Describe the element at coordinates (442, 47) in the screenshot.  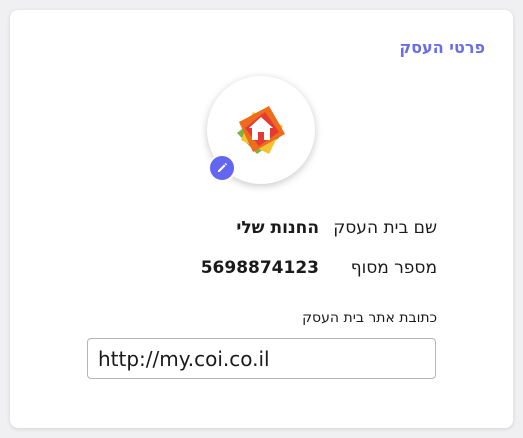
I see `card-title: פרטי העסק` at that location.